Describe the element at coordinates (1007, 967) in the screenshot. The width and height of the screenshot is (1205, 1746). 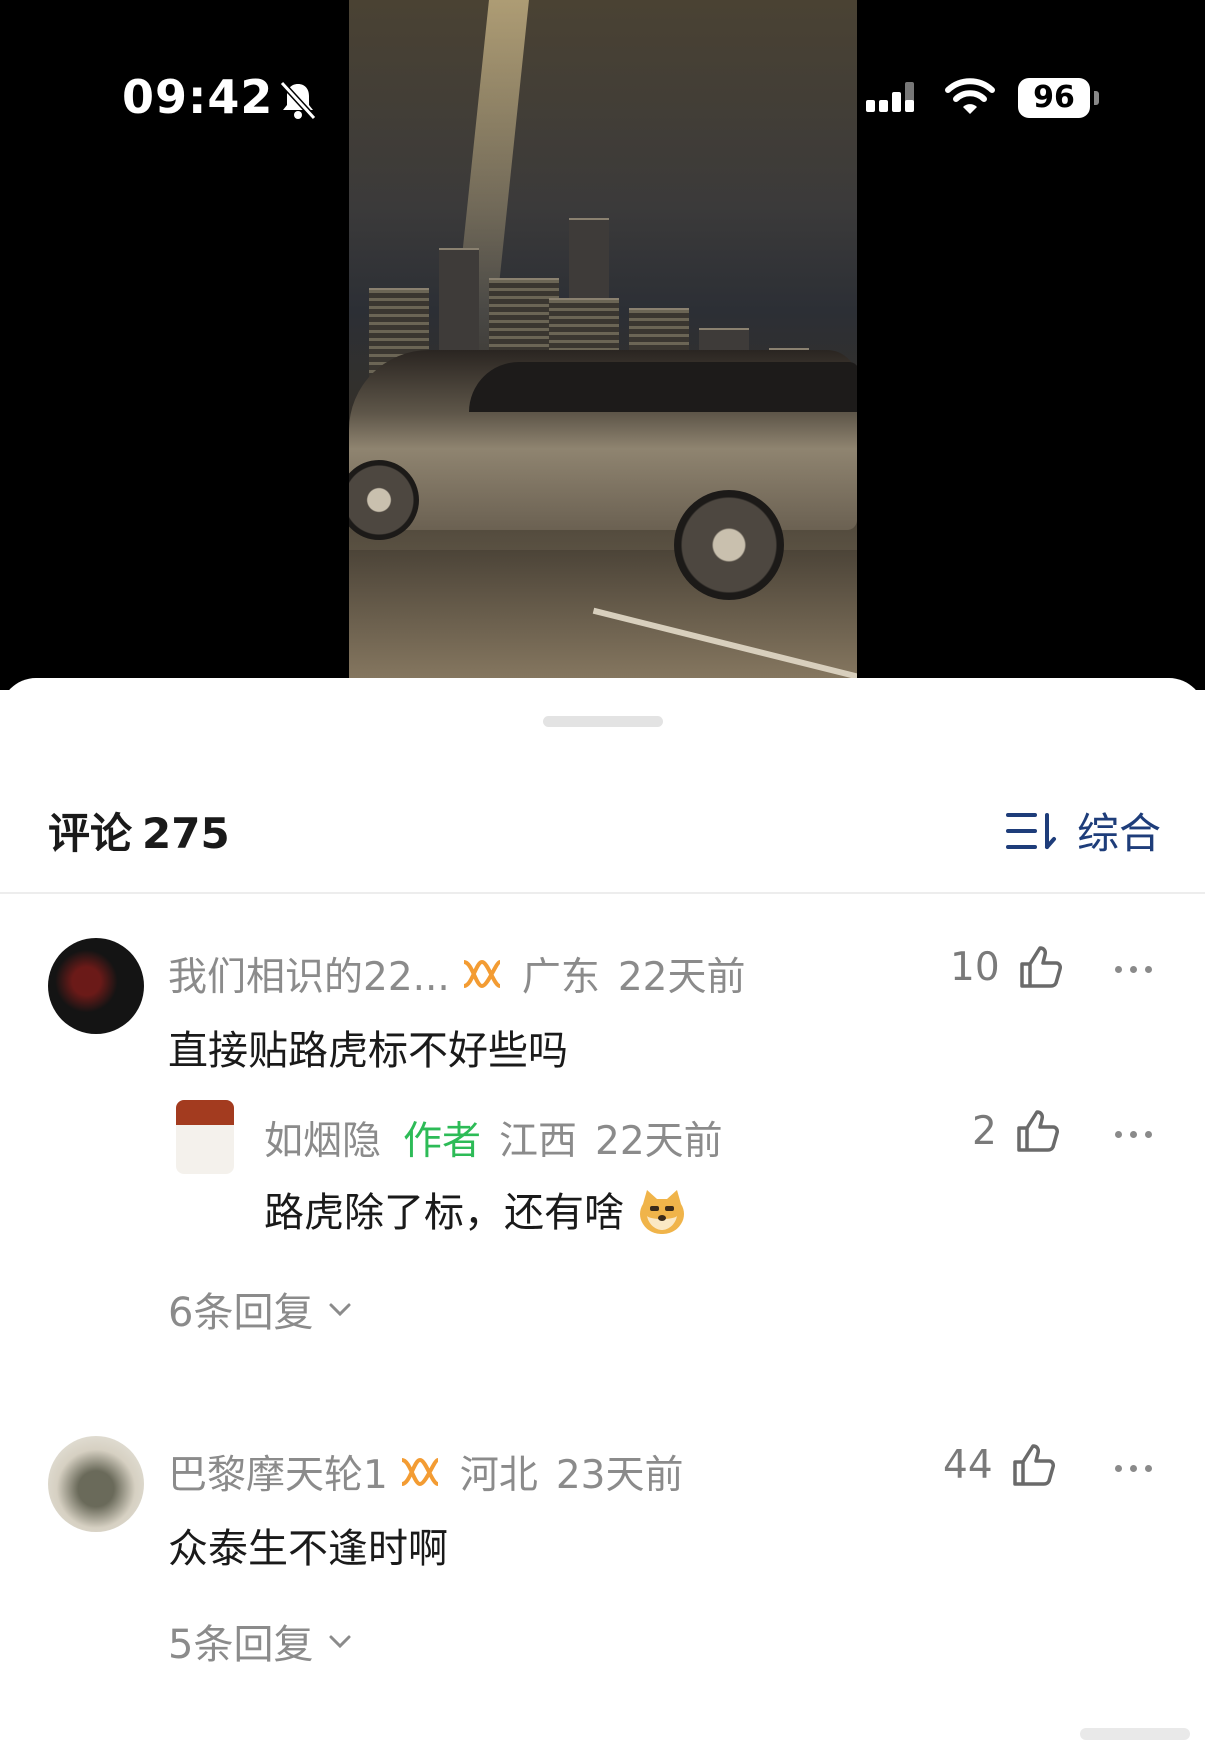
I see `like-button: 10` at that location.